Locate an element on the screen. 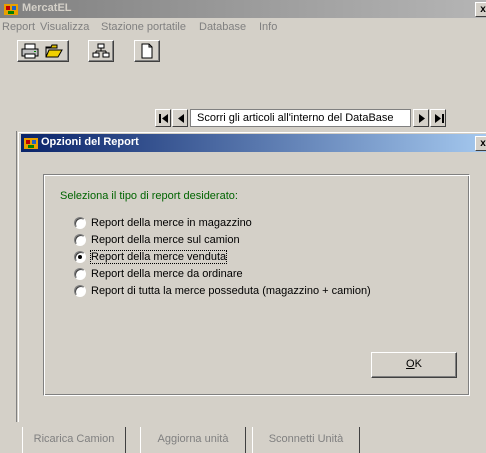 Image resolution: width=486 pixels, height=453 pixels. tab-aggiorna-unita: Aggiorna unità is located at coordinates (193, 440).